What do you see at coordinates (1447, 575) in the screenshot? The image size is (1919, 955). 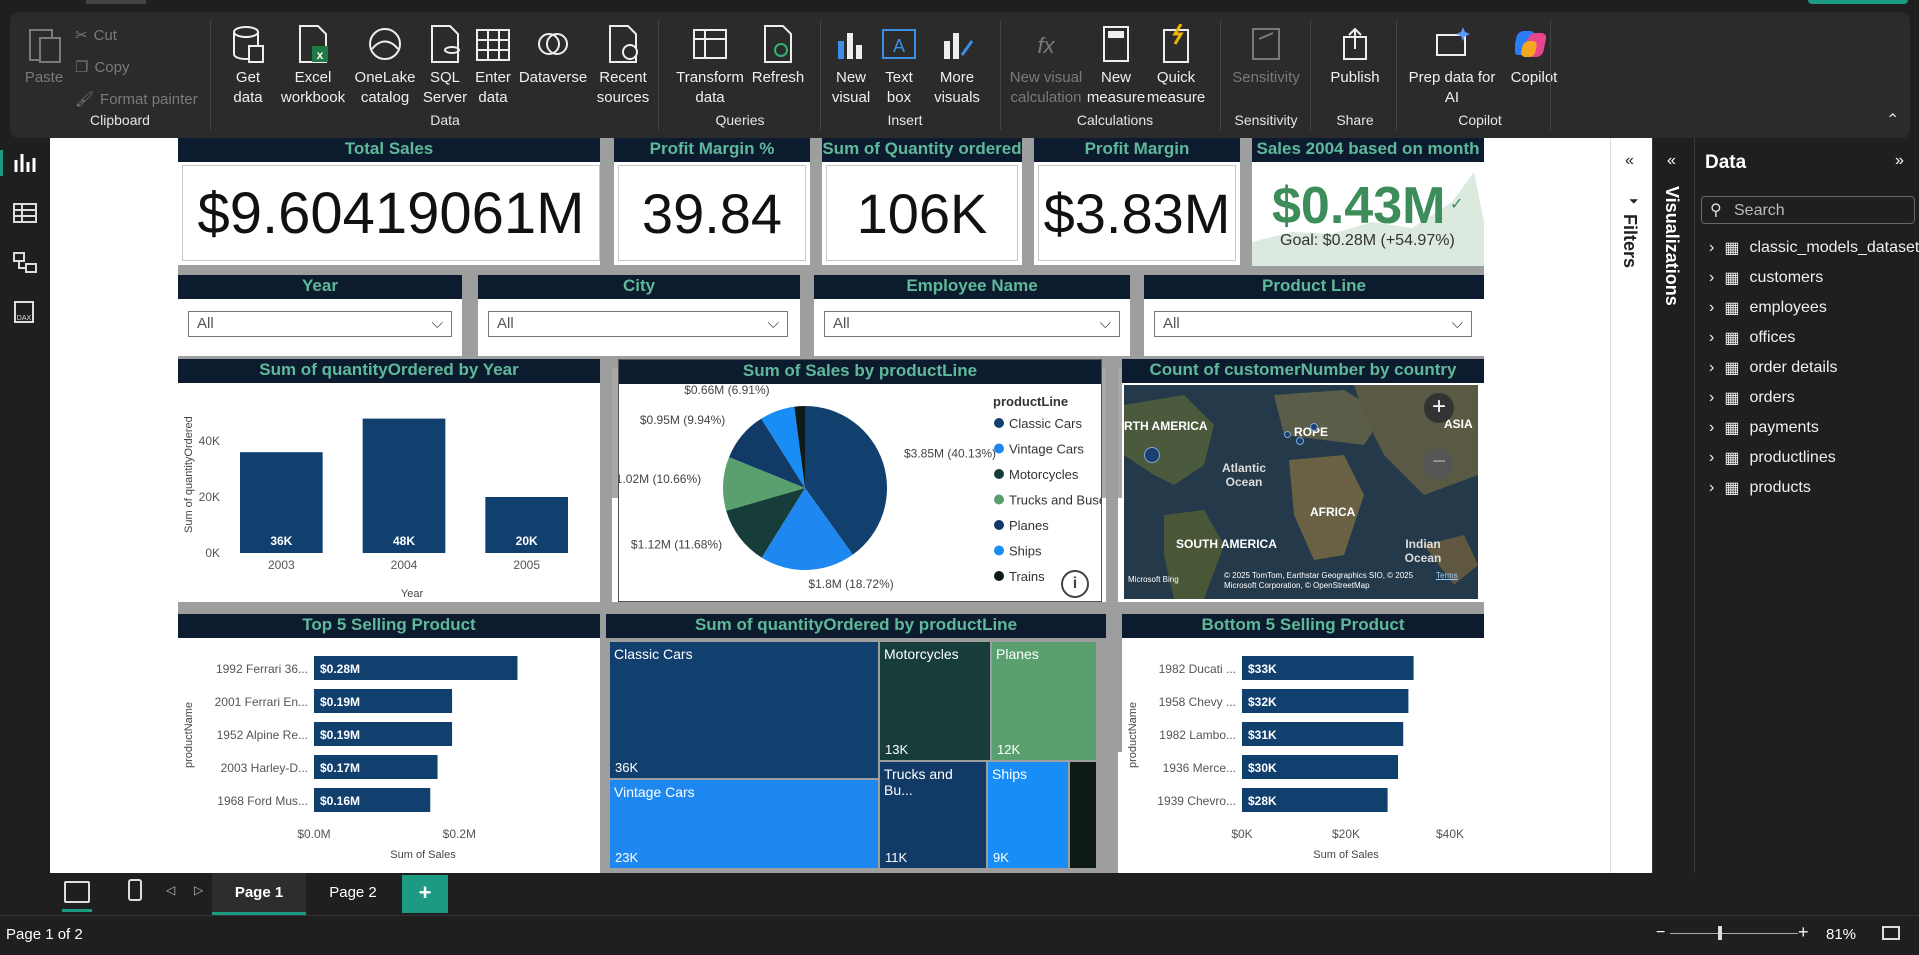 I see `map-terms-link: Terms` at bounding box center [1447, 575].